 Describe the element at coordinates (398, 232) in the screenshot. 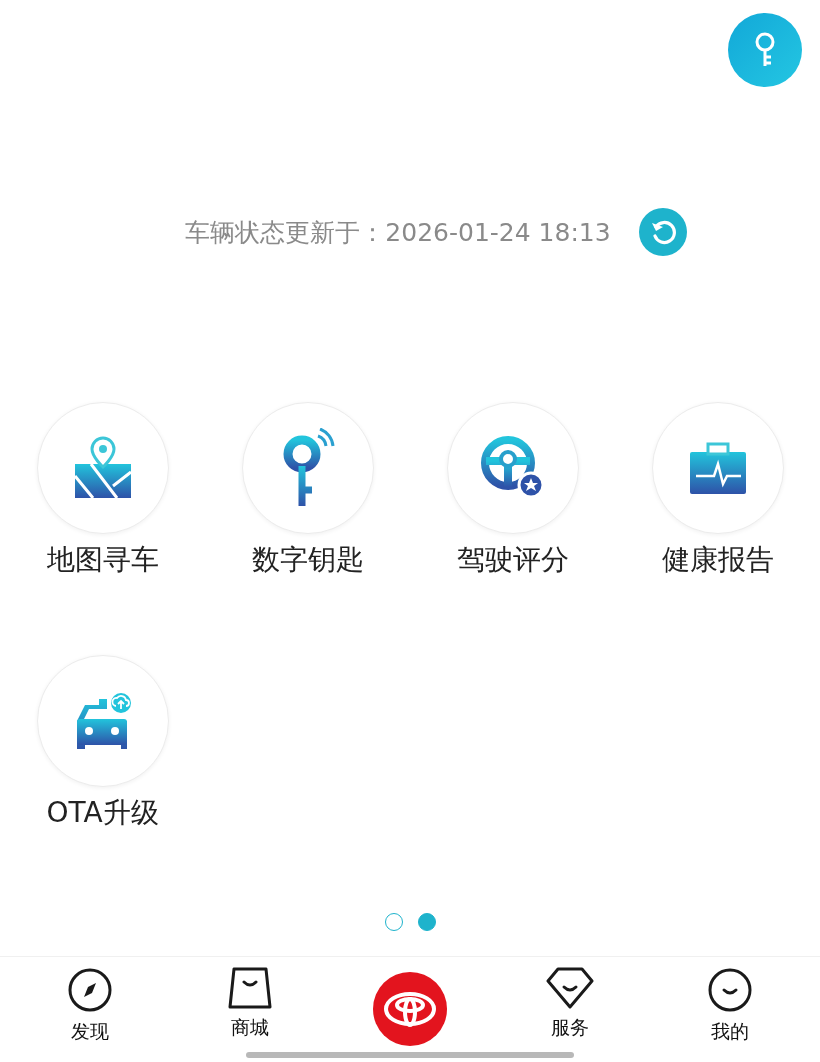

I see `status-update-text: 车辆状态更新于：2026-01-24 18:13` at that location.